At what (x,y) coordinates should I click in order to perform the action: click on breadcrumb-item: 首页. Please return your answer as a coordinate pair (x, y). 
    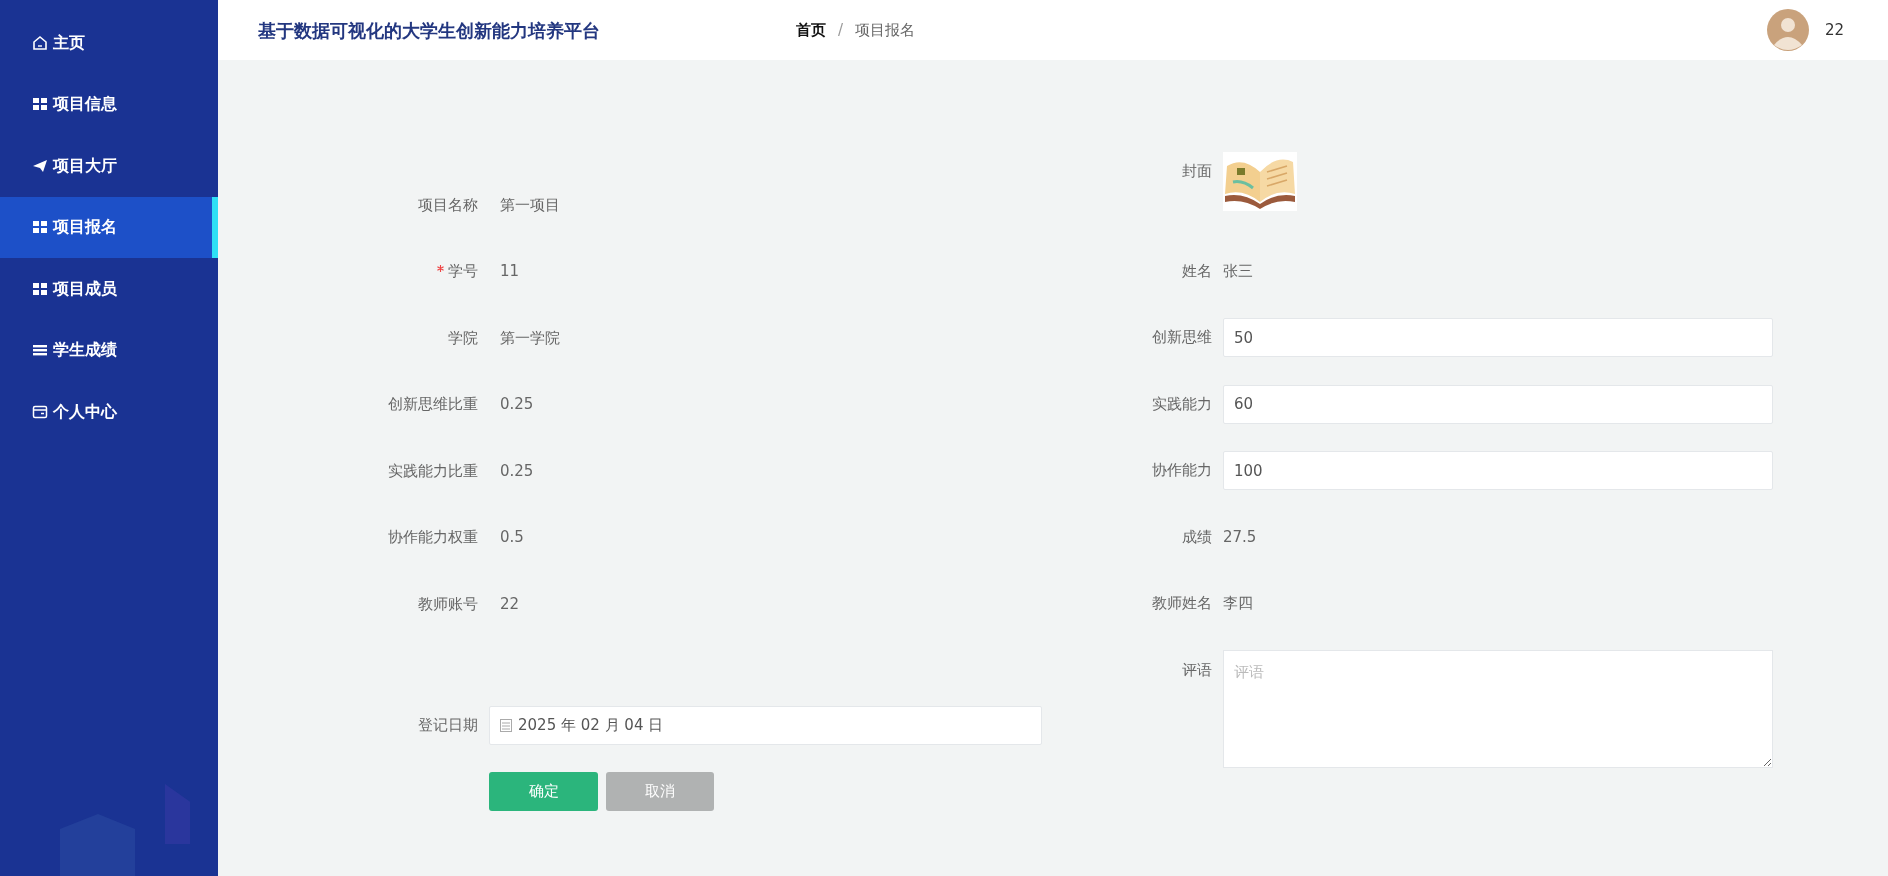
    Looking at the image, I should click on (811, 30).